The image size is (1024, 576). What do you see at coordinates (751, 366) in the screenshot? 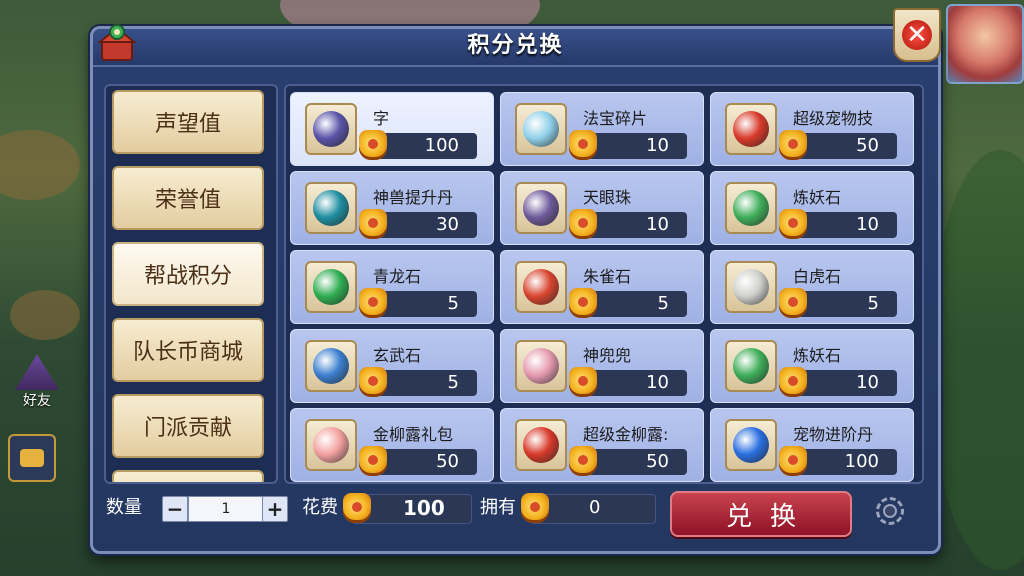
I see `green-crystal-icon` at bounding box center [751, 366].